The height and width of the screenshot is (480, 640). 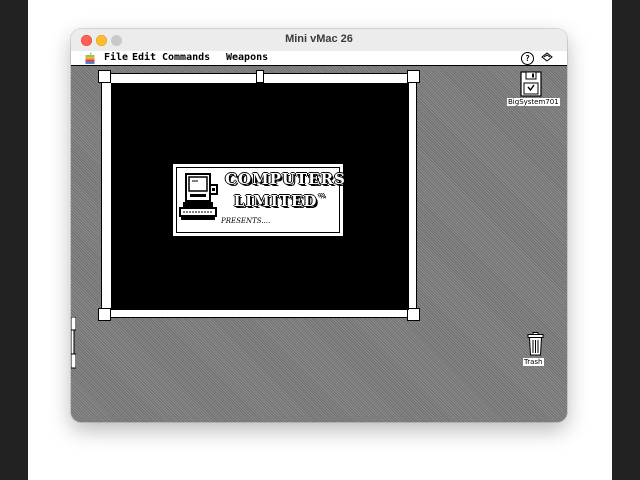 I want to click on menu-weapons: Weapons, so click(x=247, y=58).